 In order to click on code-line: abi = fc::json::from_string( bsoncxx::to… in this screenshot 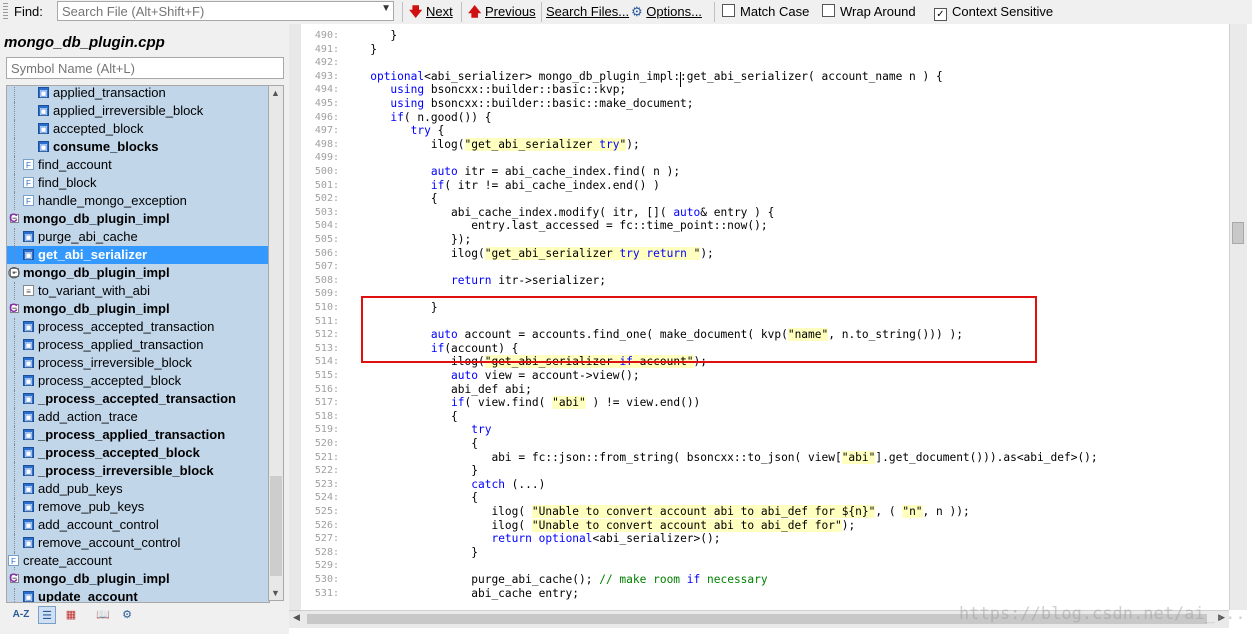, I will do `click(724, 457)`.